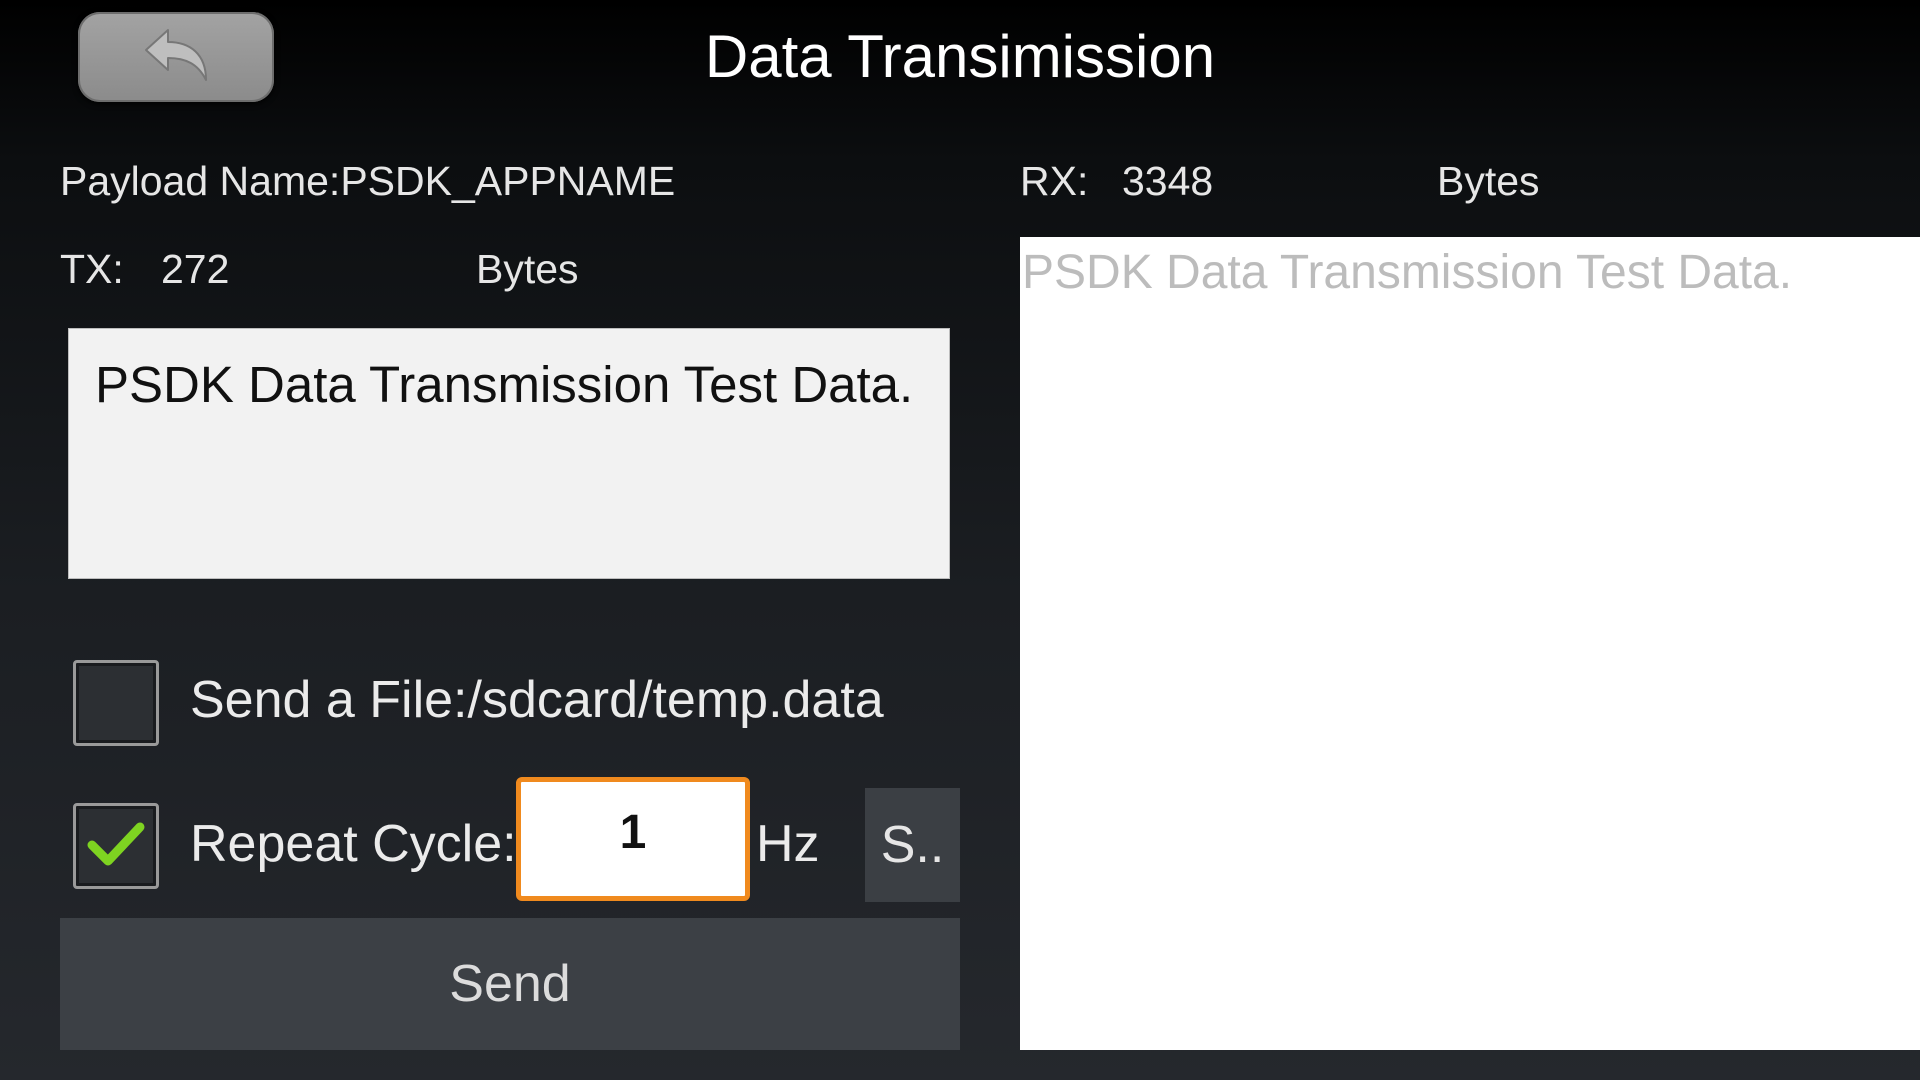 This screenshot has height=1080, width=1920. I want to click on send-button: Send, so click(510, 984).